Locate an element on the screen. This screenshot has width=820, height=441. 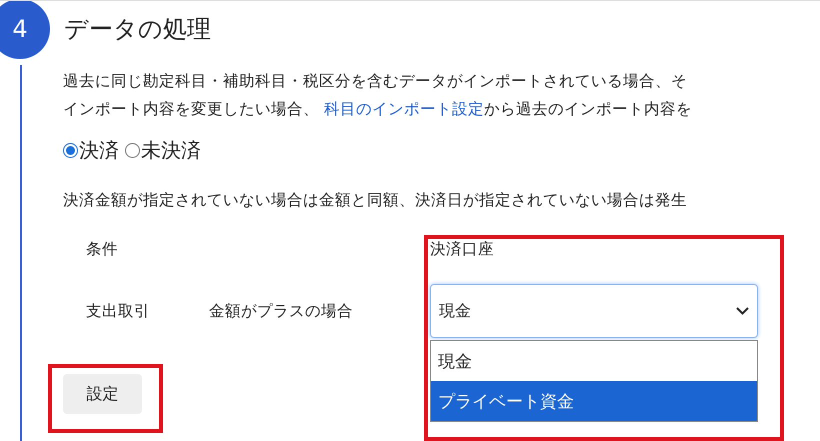
section-title: データの処理 is located at coordinates (137, 29).